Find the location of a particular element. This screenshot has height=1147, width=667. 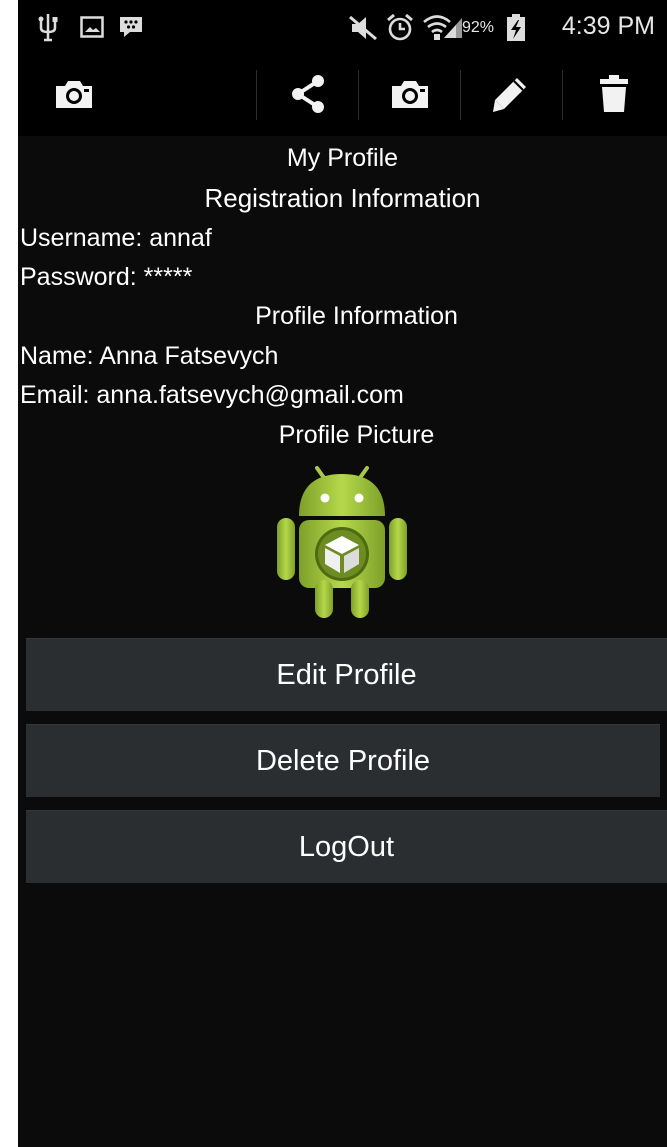

picture-icon is located at coordinates (92, 29).